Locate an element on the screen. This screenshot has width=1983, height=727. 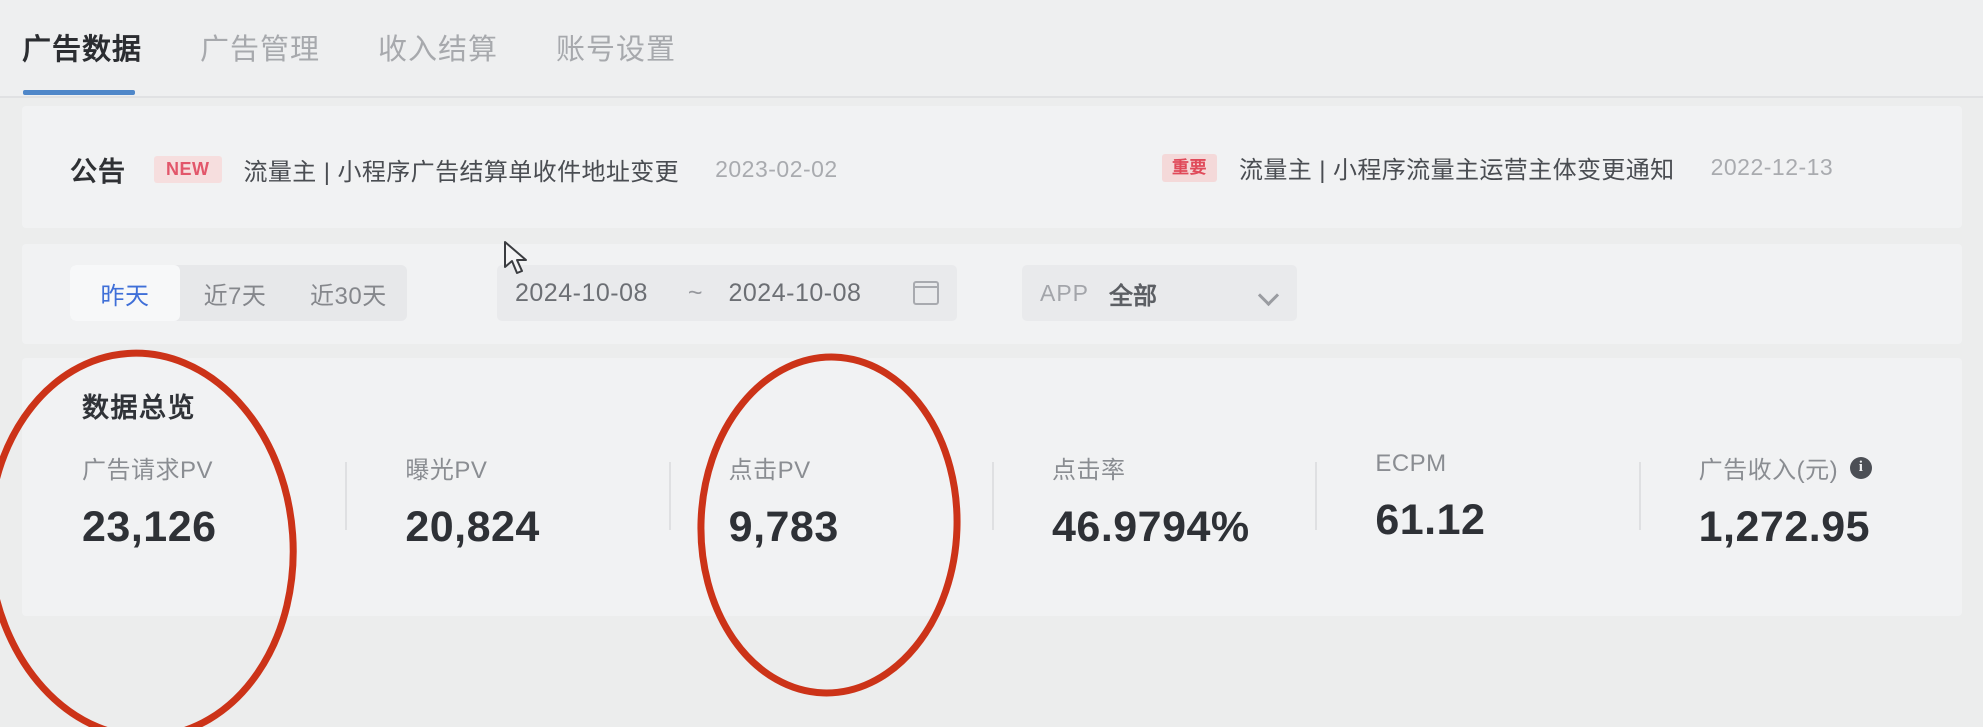
metric-list: 广告请求PV 23,126 曝光PV 20,824 点击PV 9,783 点击率 is located at coordinates (992, 501).